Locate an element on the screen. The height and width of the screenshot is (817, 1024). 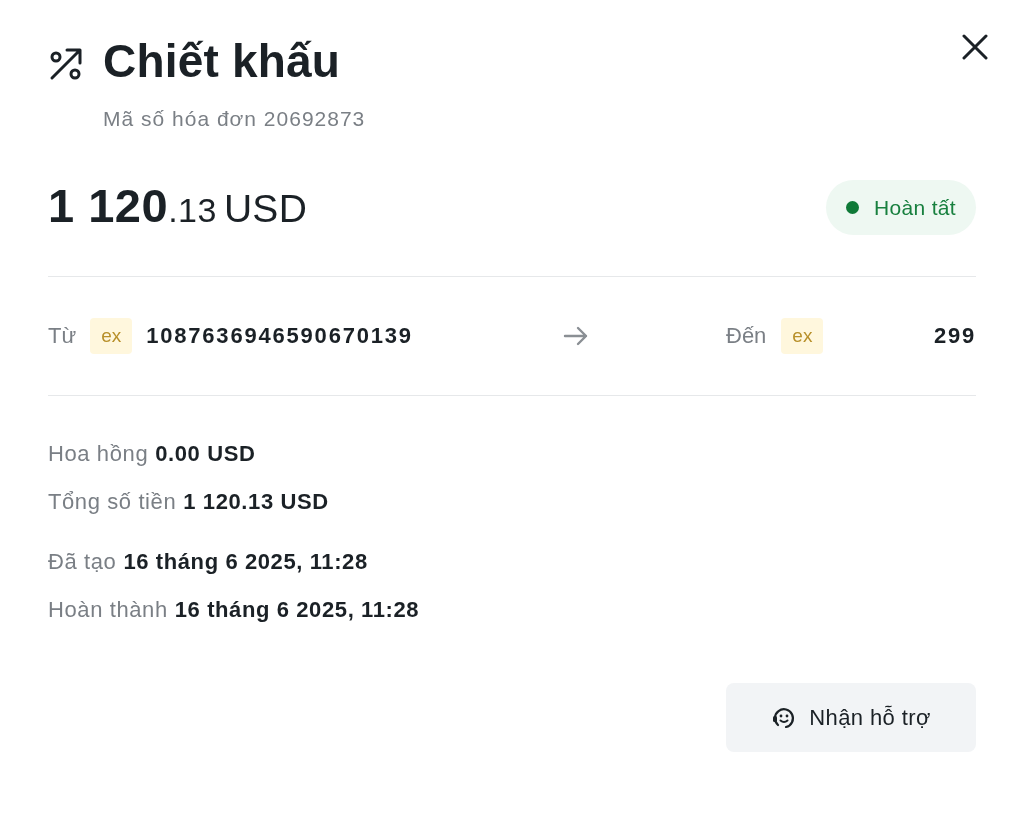
amount-integer: 1 120 is located at coordinates (108, 205).